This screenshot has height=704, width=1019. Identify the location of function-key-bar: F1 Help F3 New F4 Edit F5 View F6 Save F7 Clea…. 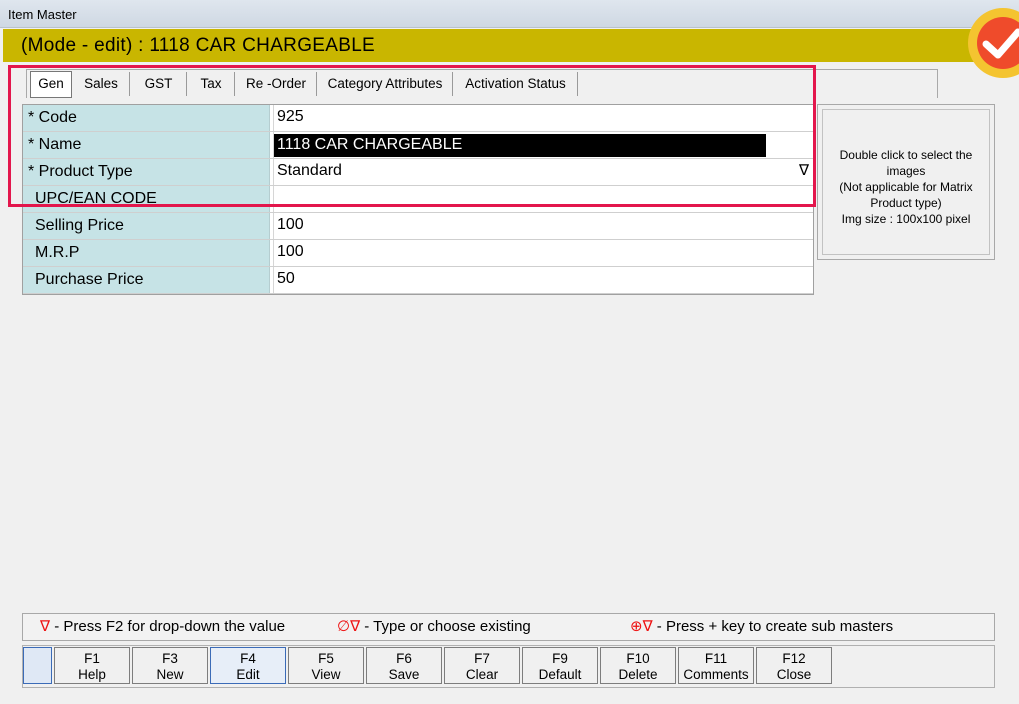
(508, 666).